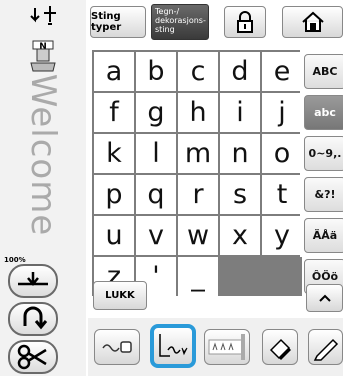 Image resolution: width=343 pixels, height=376 pixels. Describe the element at coordinates (156, 235) in the screenshot. I see `char-key: v` at that location.